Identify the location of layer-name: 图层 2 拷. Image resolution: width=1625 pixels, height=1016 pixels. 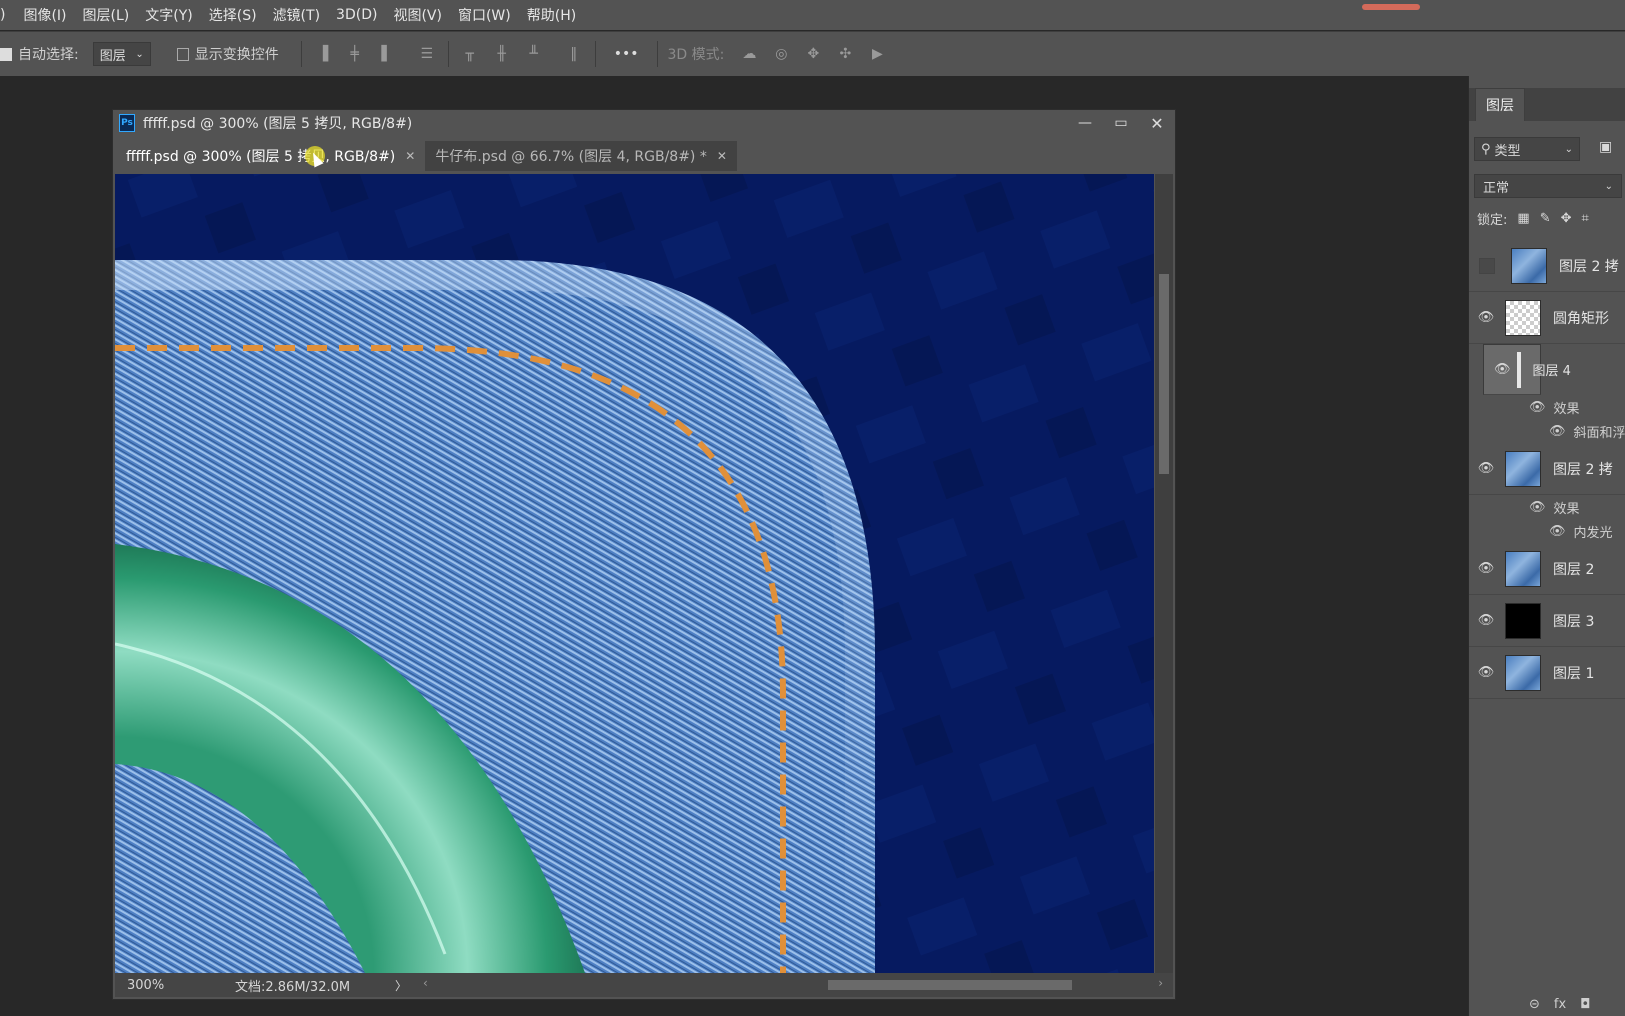
(1589, 266).